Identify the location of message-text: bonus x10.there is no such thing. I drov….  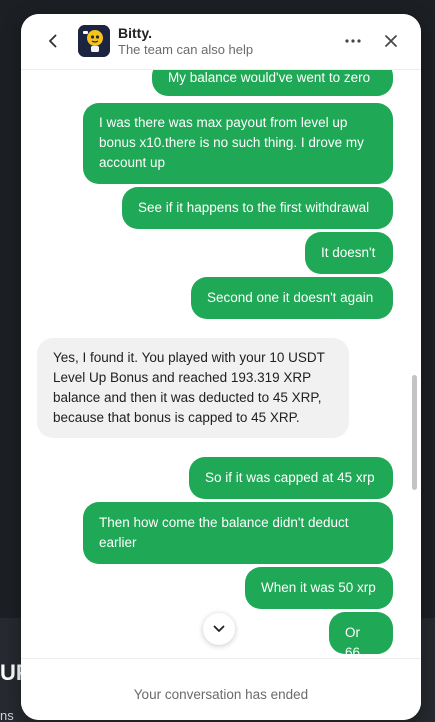
(231, 142).